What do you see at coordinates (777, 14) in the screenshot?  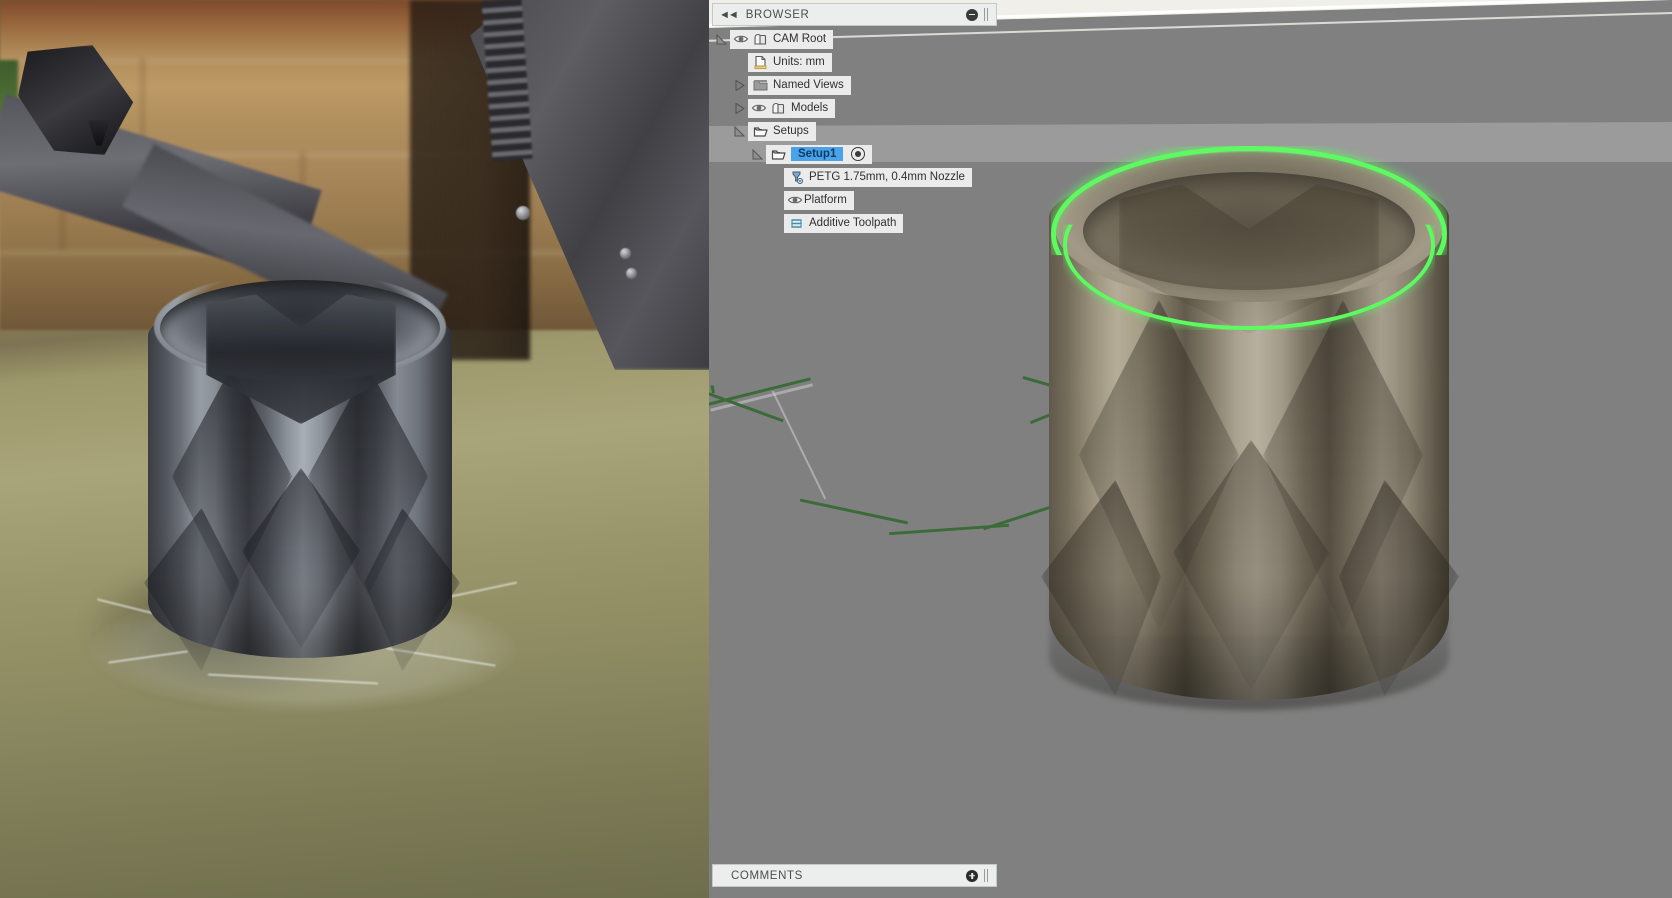 I see `browser-panel-title: BROWSER` at bounding box center [777, 14].